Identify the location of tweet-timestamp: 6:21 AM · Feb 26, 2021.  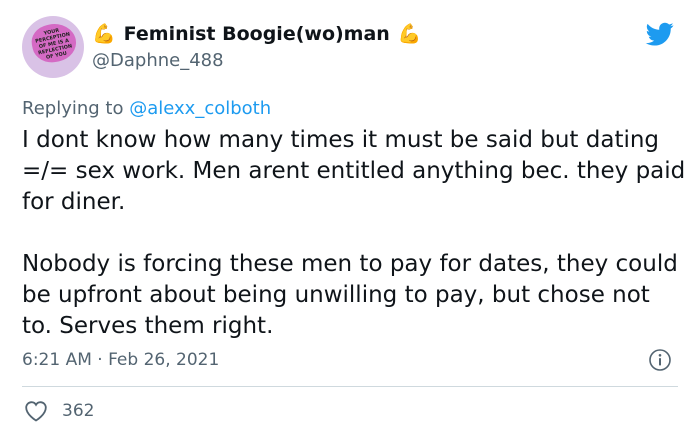
(120, 360).